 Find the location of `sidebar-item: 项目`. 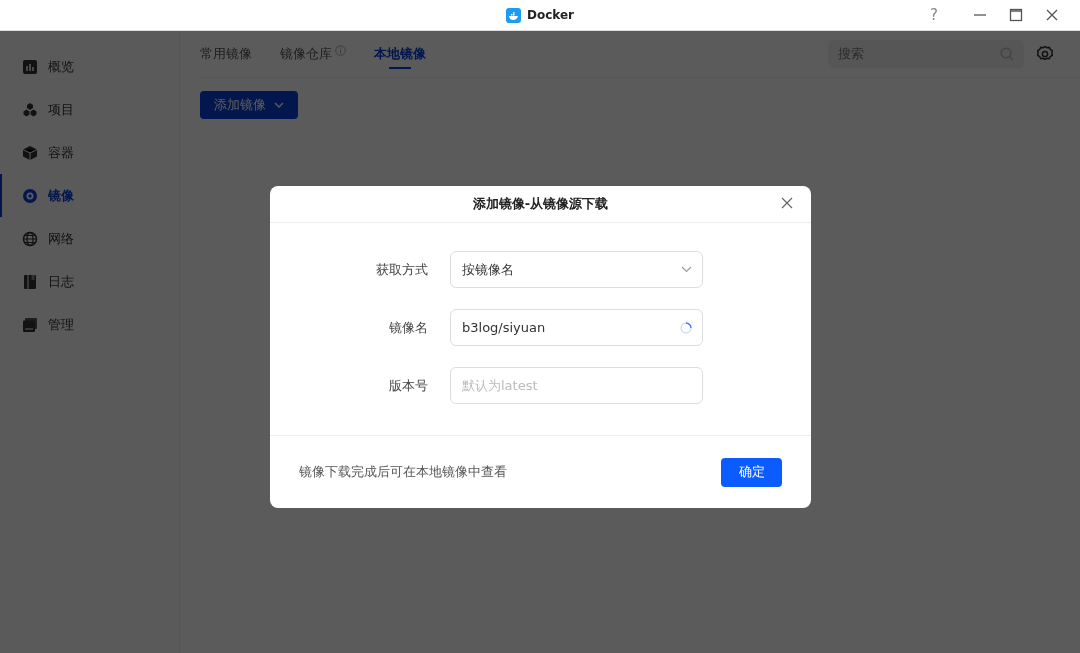

sidebar-item: 项目 is located at coordinates (89, 109).